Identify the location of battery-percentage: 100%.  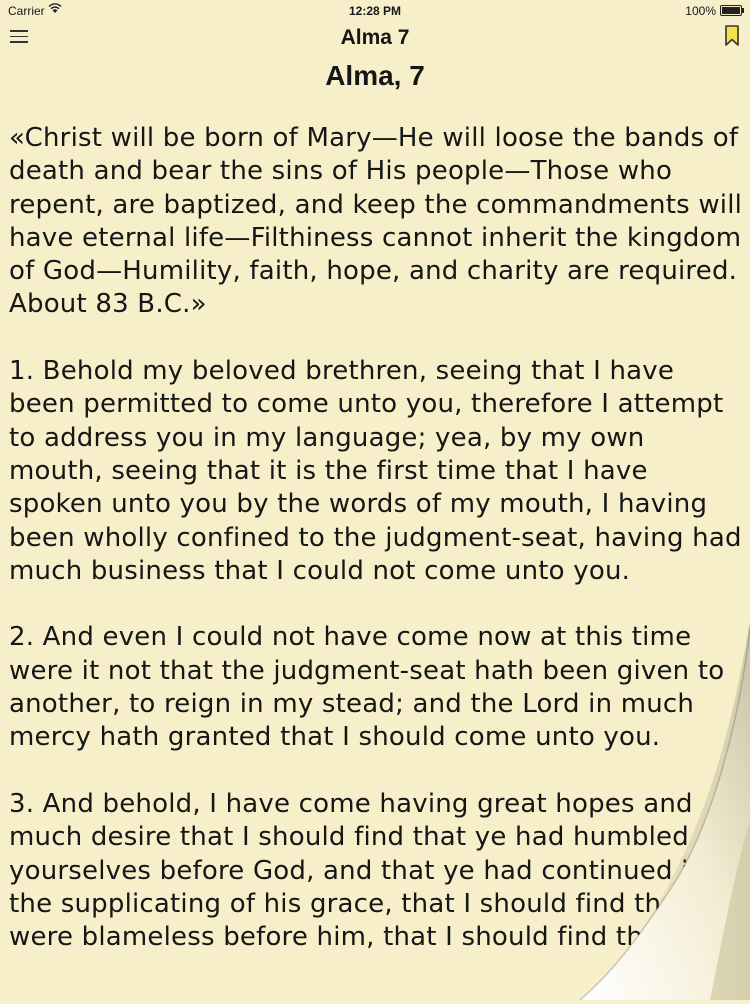
(700, 11).